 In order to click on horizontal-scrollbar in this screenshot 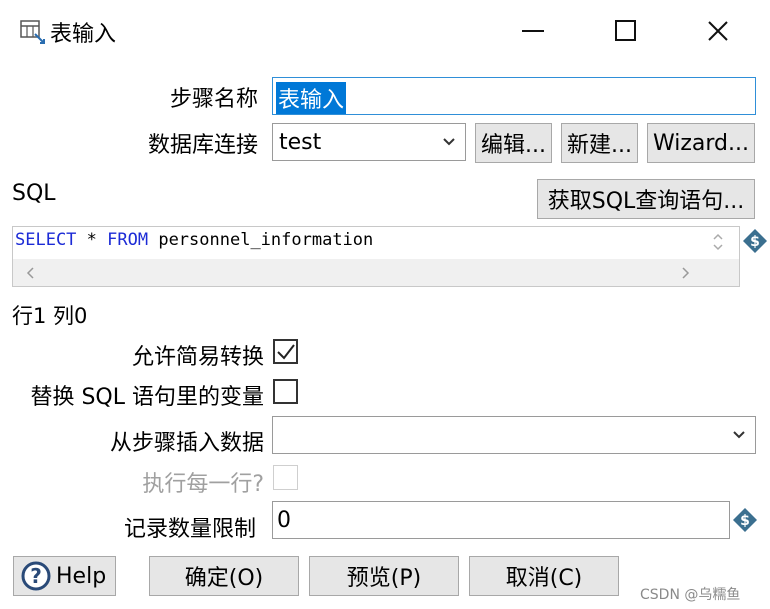, I will do `click(376, 272)`.